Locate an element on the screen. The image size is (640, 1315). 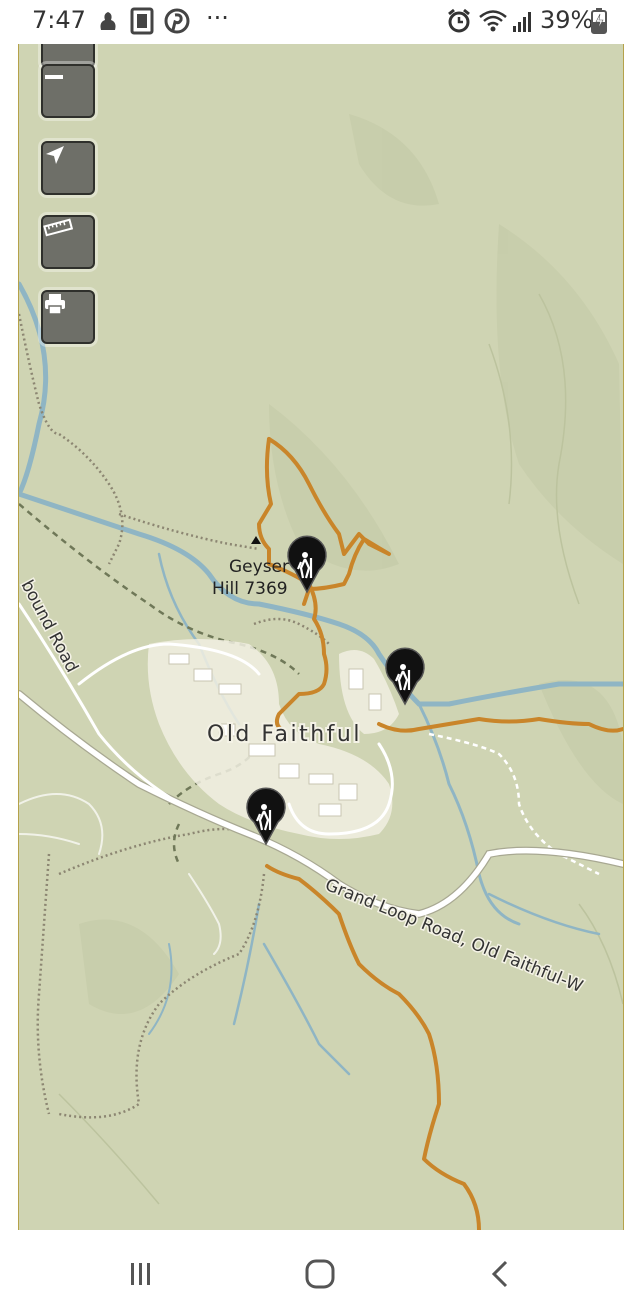
back-button is located at coordinates (500, 1274).